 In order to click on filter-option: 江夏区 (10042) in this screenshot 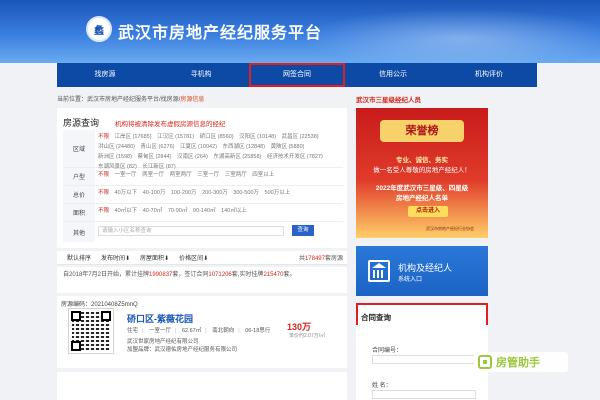, I will do `click(198, 147)`.